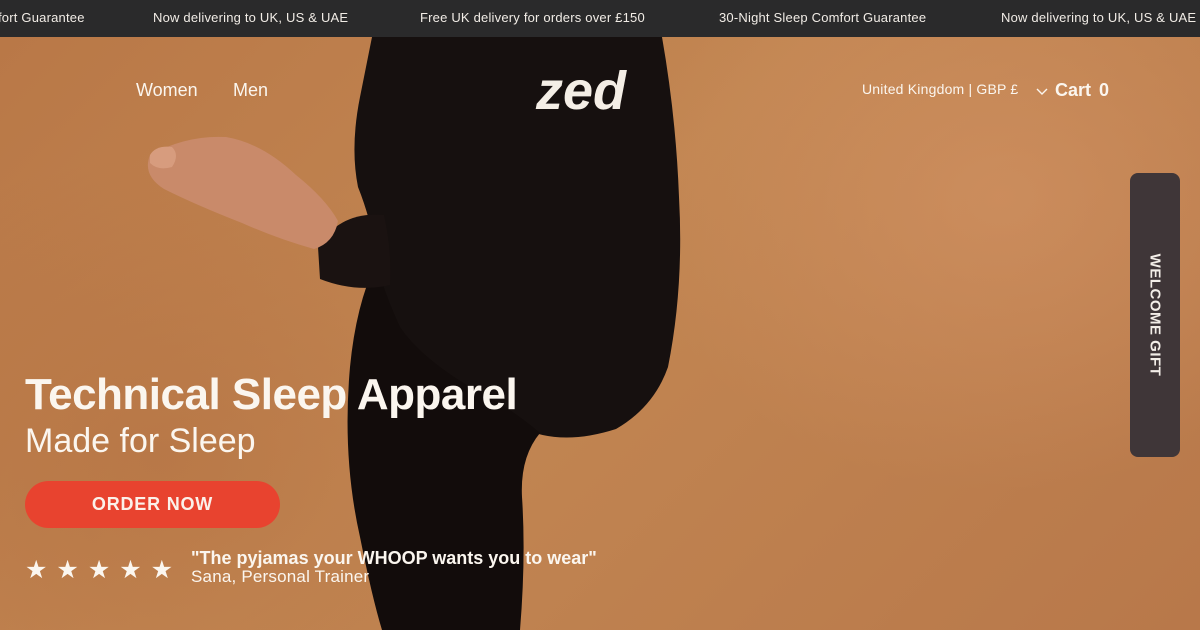 The width and height of the screenshot is (1200, 630). What do you see at coordinates (940, 89) in the screenshot?
I see `region-selector: United Kingdom | GBP £` at bounding box center [940, 89].